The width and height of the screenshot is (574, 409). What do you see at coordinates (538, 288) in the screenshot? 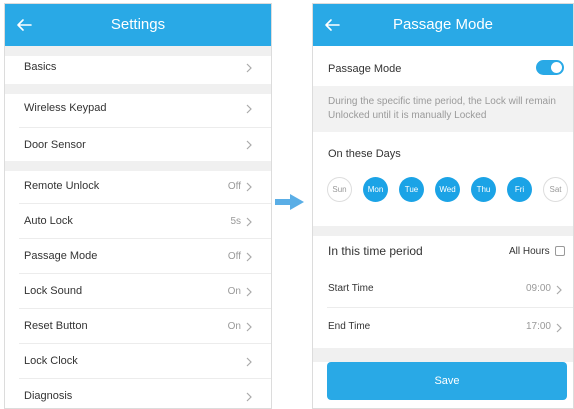
I see `start-time-value: 09:00` at bounding box center [538, 288].